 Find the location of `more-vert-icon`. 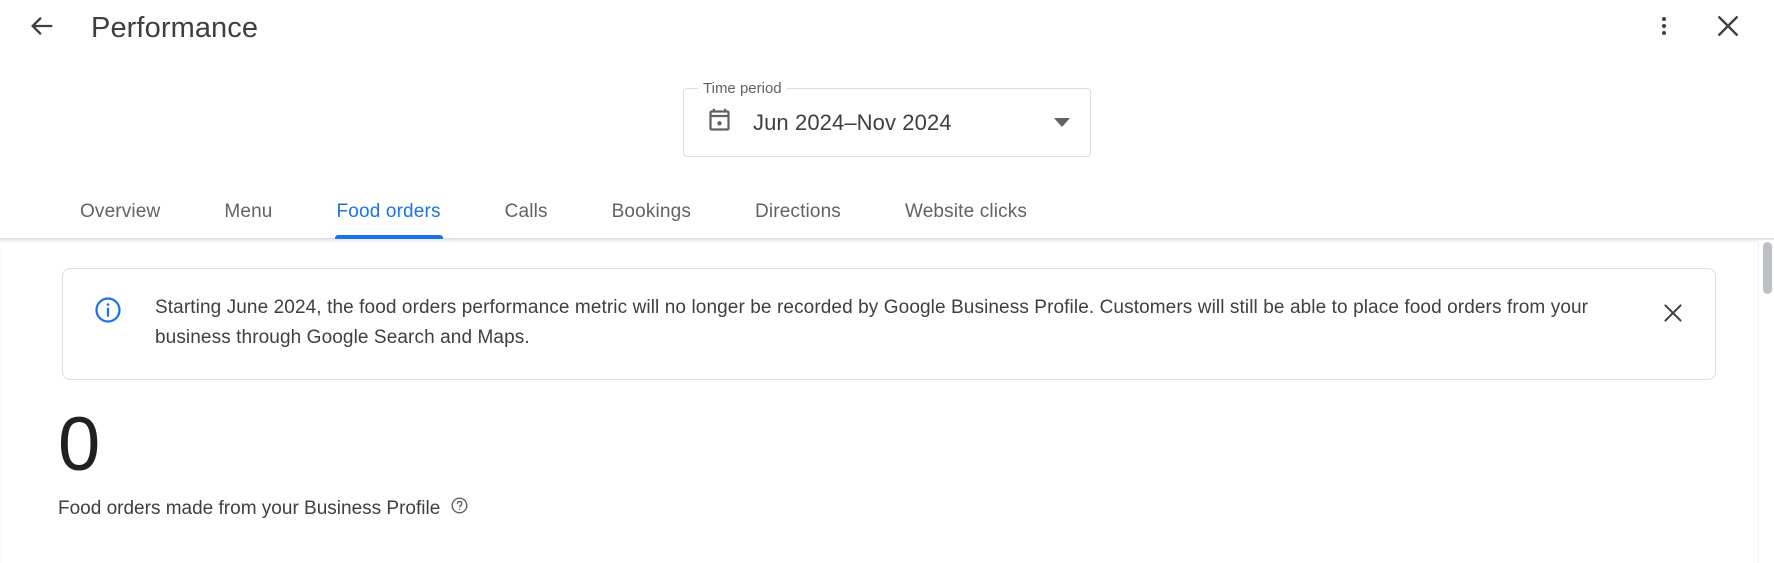

more-vert-icon is located at coordinates (1664, 28).